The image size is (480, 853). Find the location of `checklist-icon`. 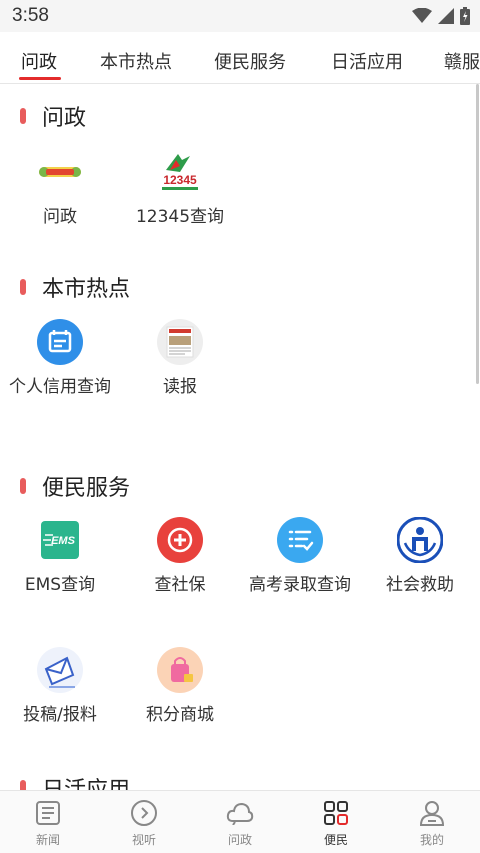

checklist-icon is located at coordinates (300, 540).